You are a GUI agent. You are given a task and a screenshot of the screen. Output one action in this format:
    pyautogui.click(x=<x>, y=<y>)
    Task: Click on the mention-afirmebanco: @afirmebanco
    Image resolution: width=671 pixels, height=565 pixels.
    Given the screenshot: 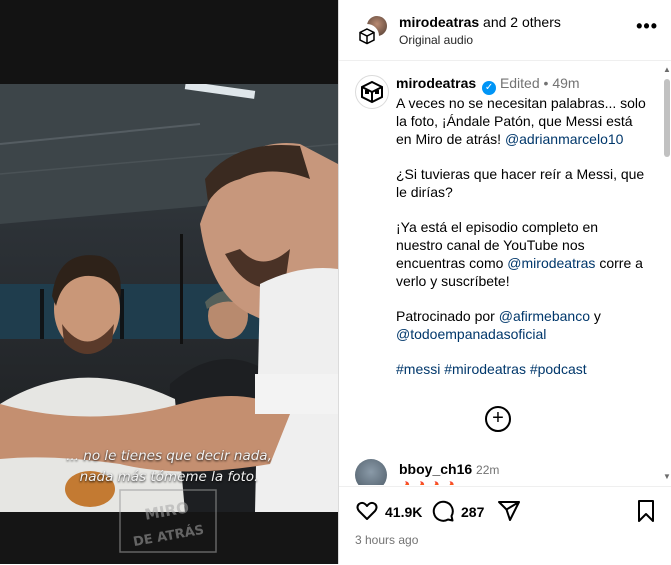 What is the action you would take?
    pyautogui.click(x=544, y=316)
    